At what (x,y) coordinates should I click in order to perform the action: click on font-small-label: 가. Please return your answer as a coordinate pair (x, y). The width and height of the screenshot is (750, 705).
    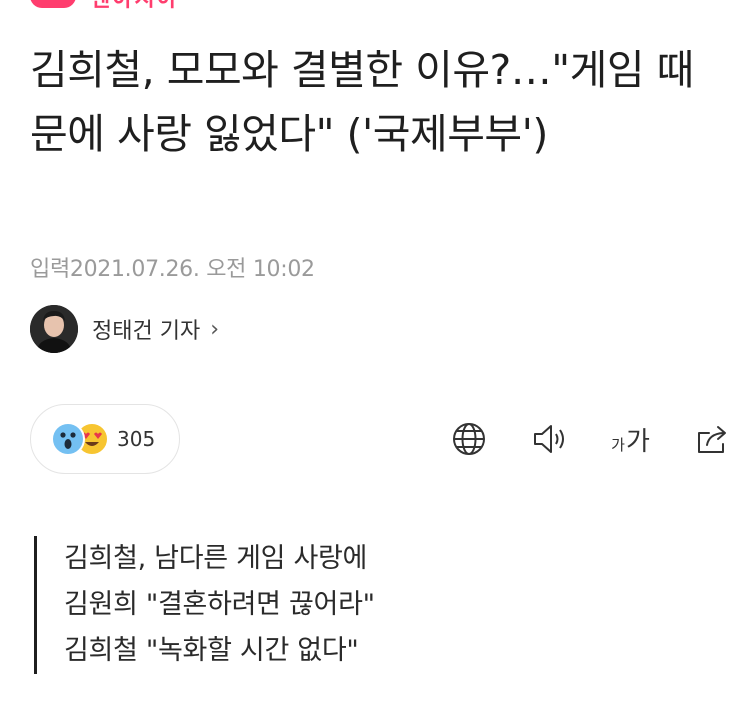
    Looking at the image, I should click on (618, 444).